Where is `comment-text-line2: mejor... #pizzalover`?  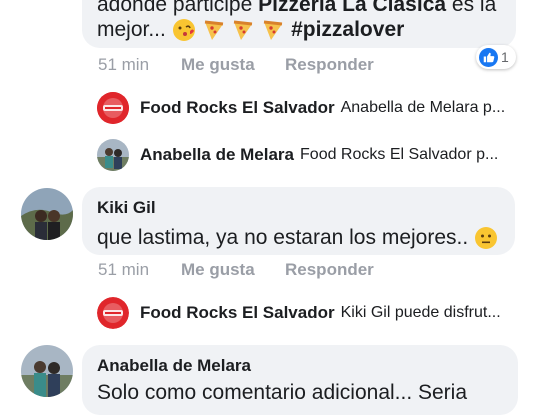
comment-text-line2: mejor... #pizzalover is located at coordinates (250, 29).